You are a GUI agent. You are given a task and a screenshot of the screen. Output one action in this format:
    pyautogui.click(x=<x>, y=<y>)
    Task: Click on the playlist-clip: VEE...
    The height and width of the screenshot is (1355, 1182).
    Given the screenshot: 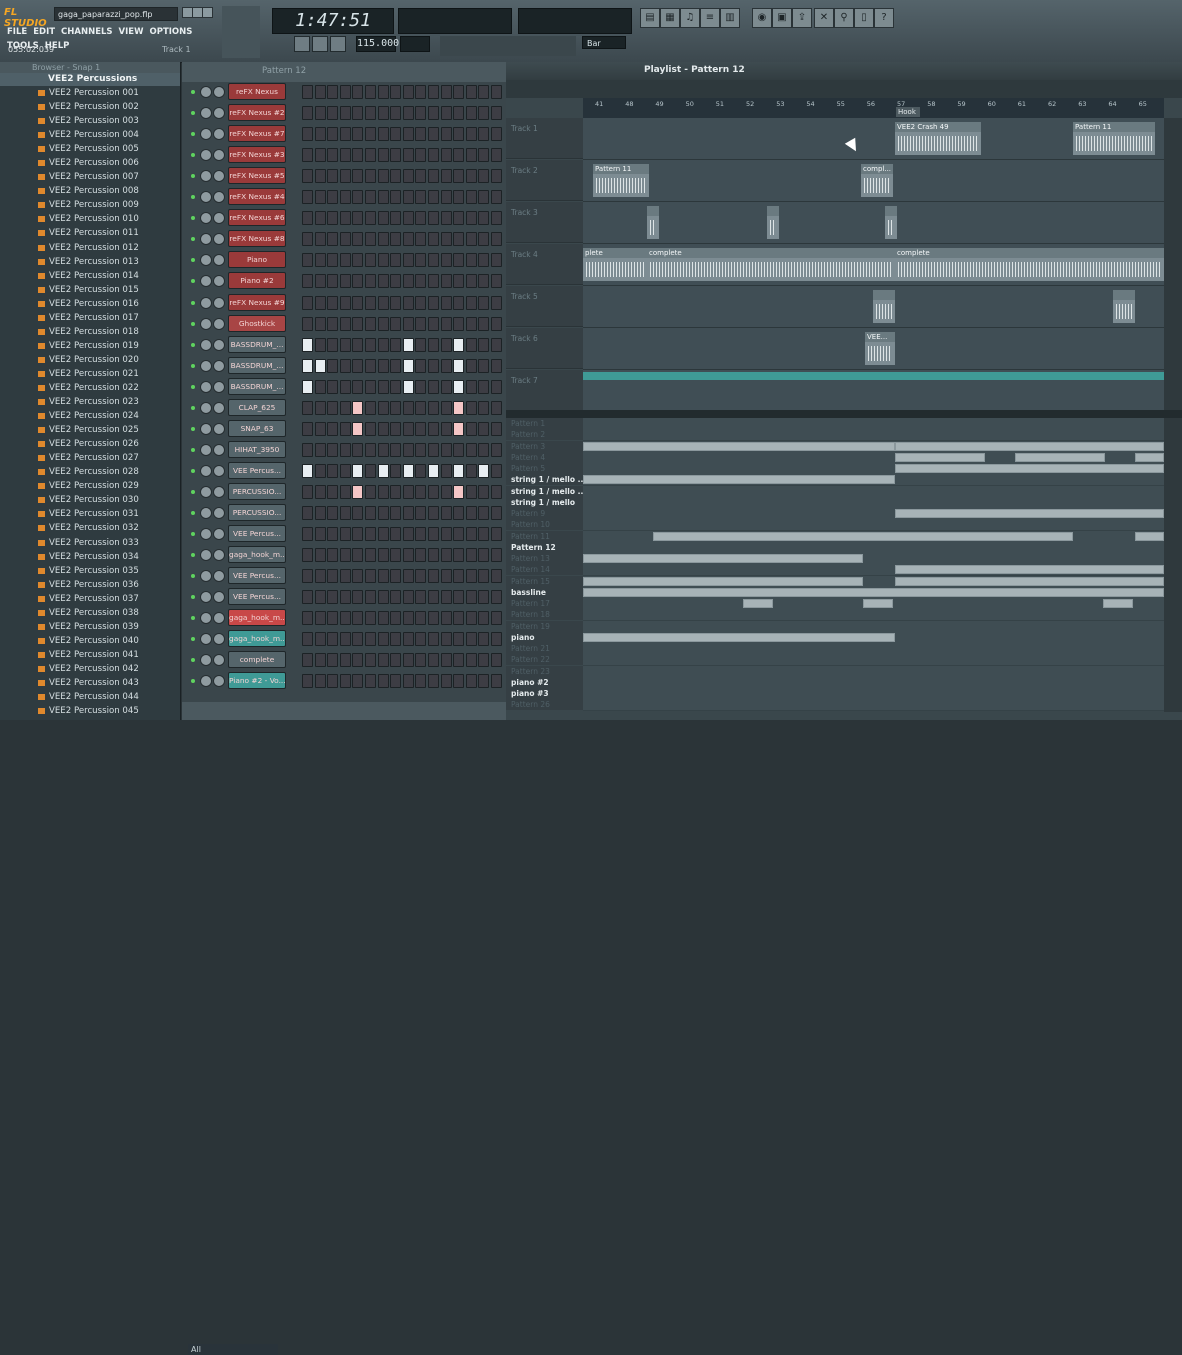 What is the action you would take?
    pyautogui.click(x=880, y=348)
    